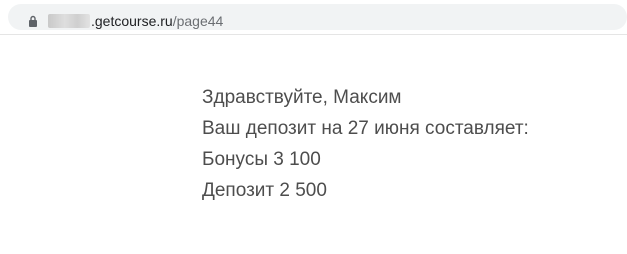 This screenshot has width=627, height=254. Describe the element at coordinates (264, 190) in the screenshot. I see `deposit-text: Депозит 2 500` at that location.